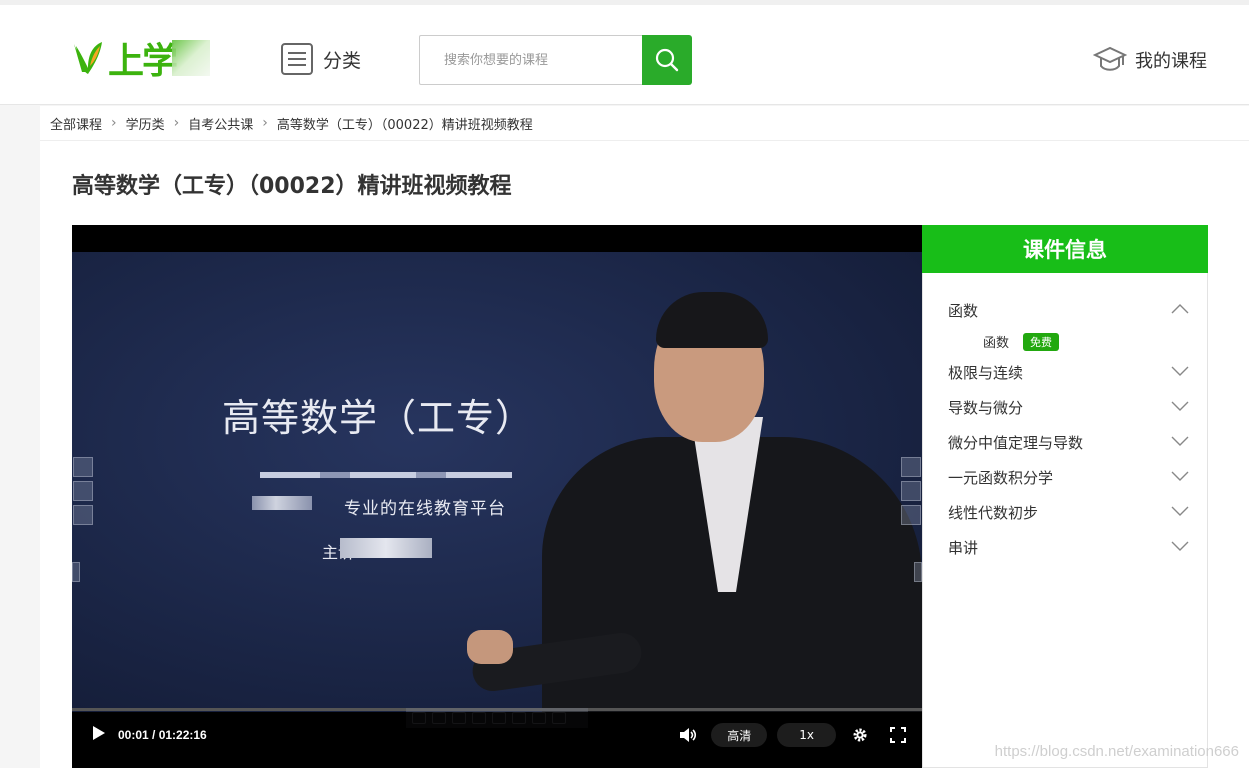 This screenshot has width=1249, height=768. I want to click on left-expand-handle, so click(76, 572).